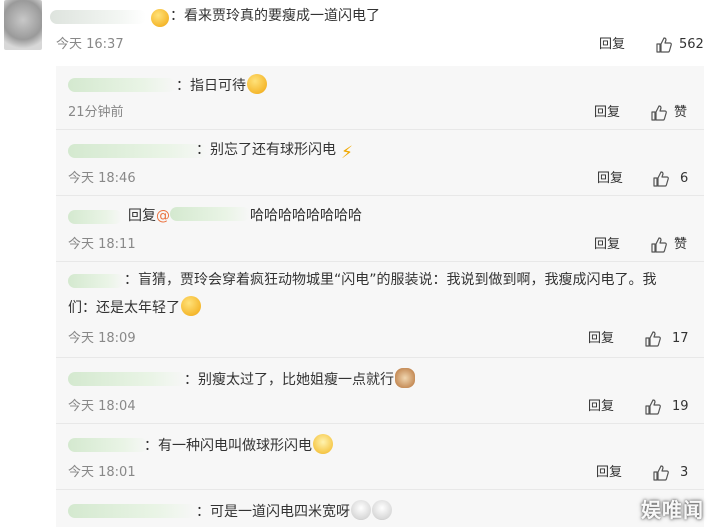 The height and width of the screenshot is (527, 712). I want to click on reply-text-content: 们：还是太年轻了, so click(124, 308).